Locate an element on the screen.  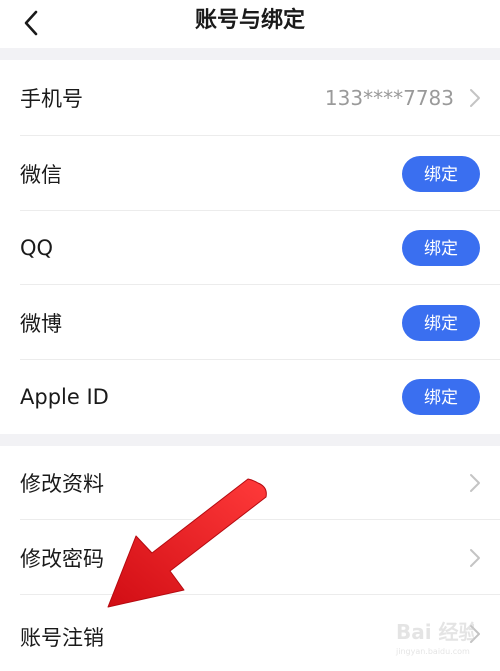
list-item-label: 修改资料 is located at coordinates (62, 484).